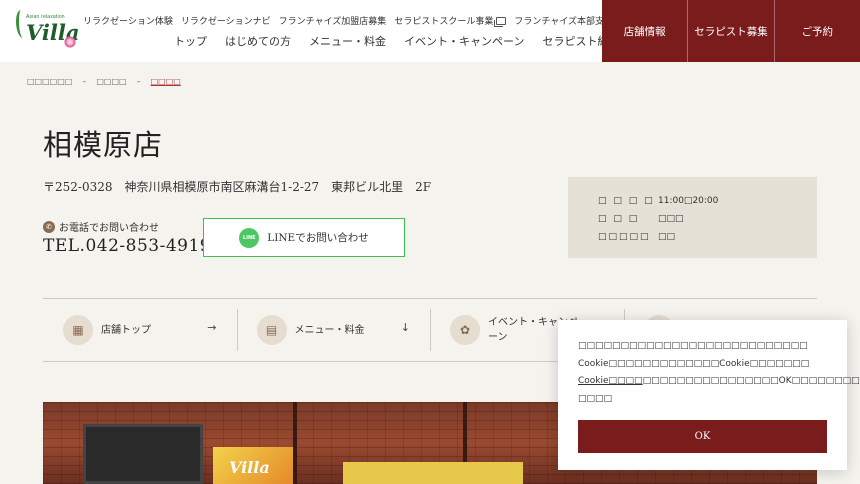  What do you see at coordinates (70, 42) in the screenshot?
I see `flower-icon` at bounding box center [70, 42].